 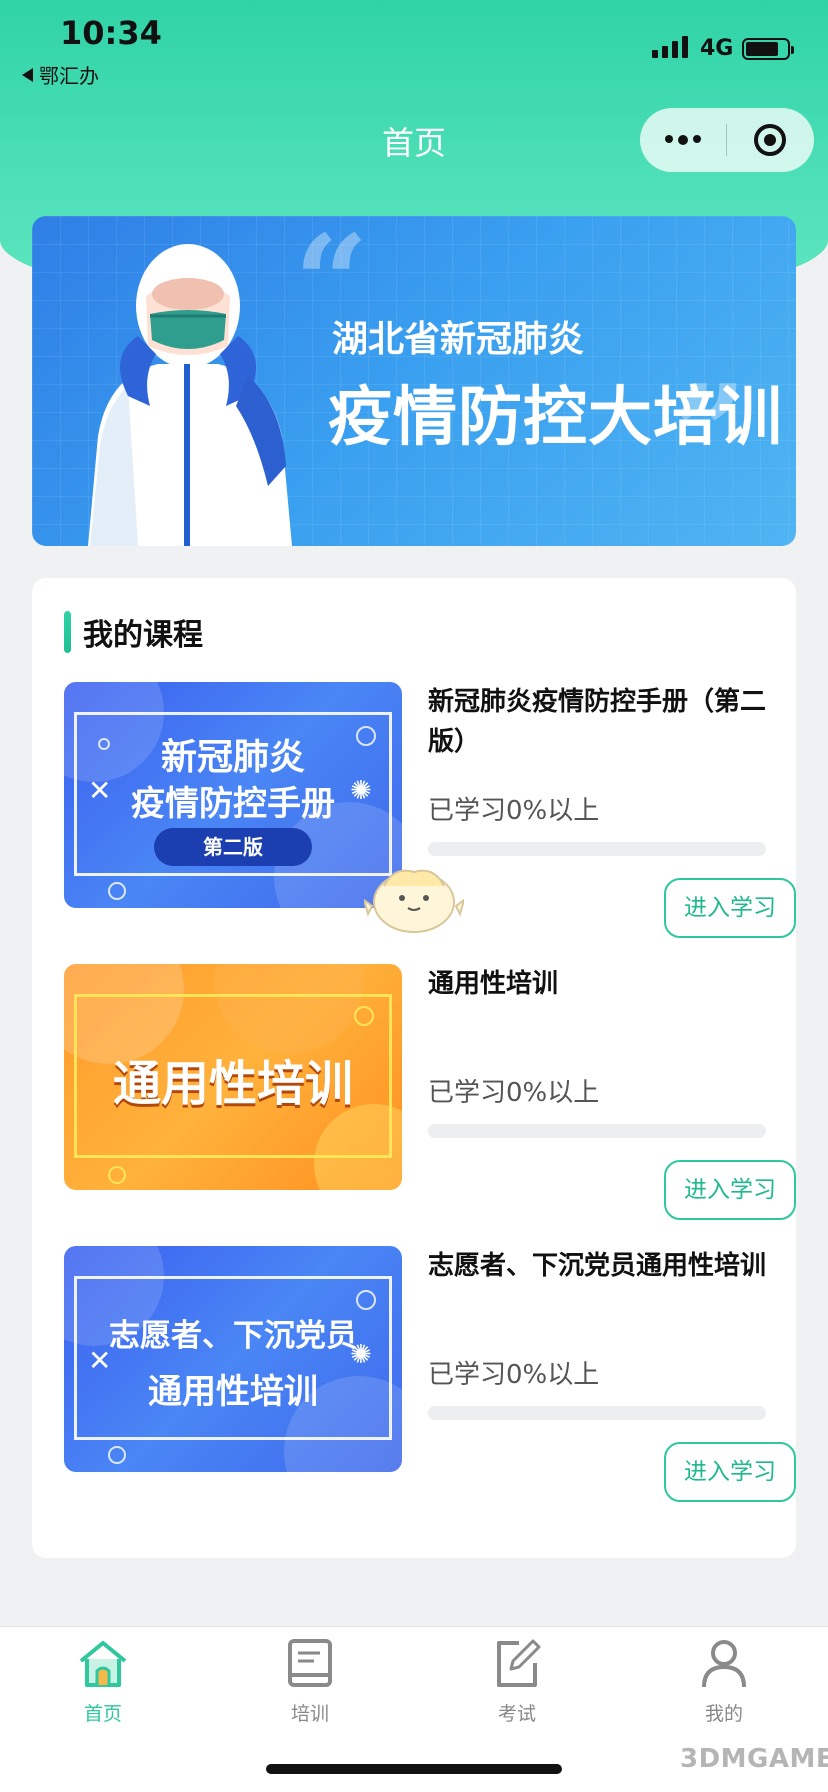 I want to click on target-circle-icon, so click(x=770, y=140).